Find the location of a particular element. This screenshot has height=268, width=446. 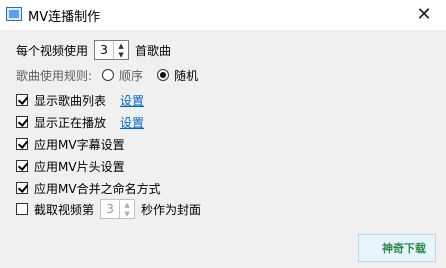

show-now-playing-label: 显示正在播放 is located at coordinates (70, 122).